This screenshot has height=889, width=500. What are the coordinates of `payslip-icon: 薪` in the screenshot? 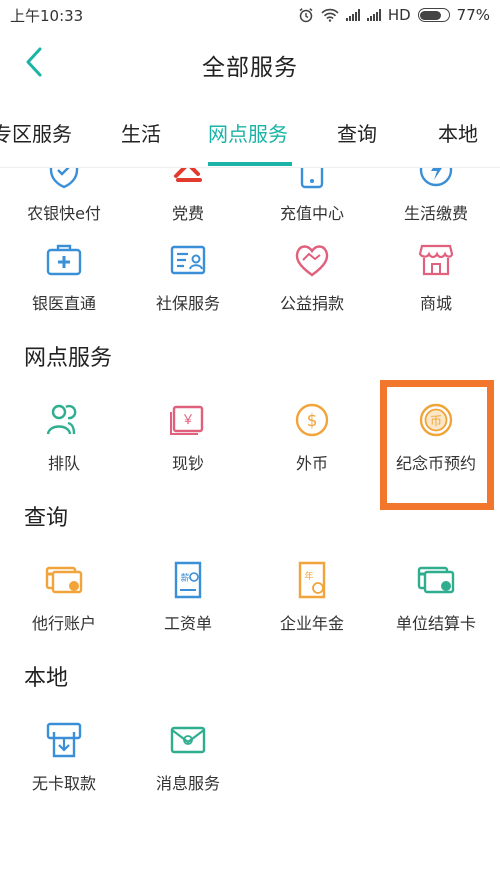 It's located at (188, 580).